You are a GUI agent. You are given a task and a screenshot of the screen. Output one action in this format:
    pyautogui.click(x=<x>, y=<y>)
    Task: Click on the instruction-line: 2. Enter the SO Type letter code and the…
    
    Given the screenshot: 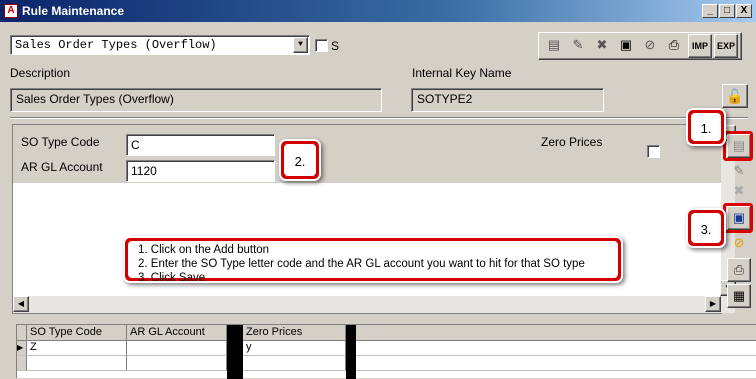 What is the action you would take?
    pyautogui.click(x=361, y=264)
    